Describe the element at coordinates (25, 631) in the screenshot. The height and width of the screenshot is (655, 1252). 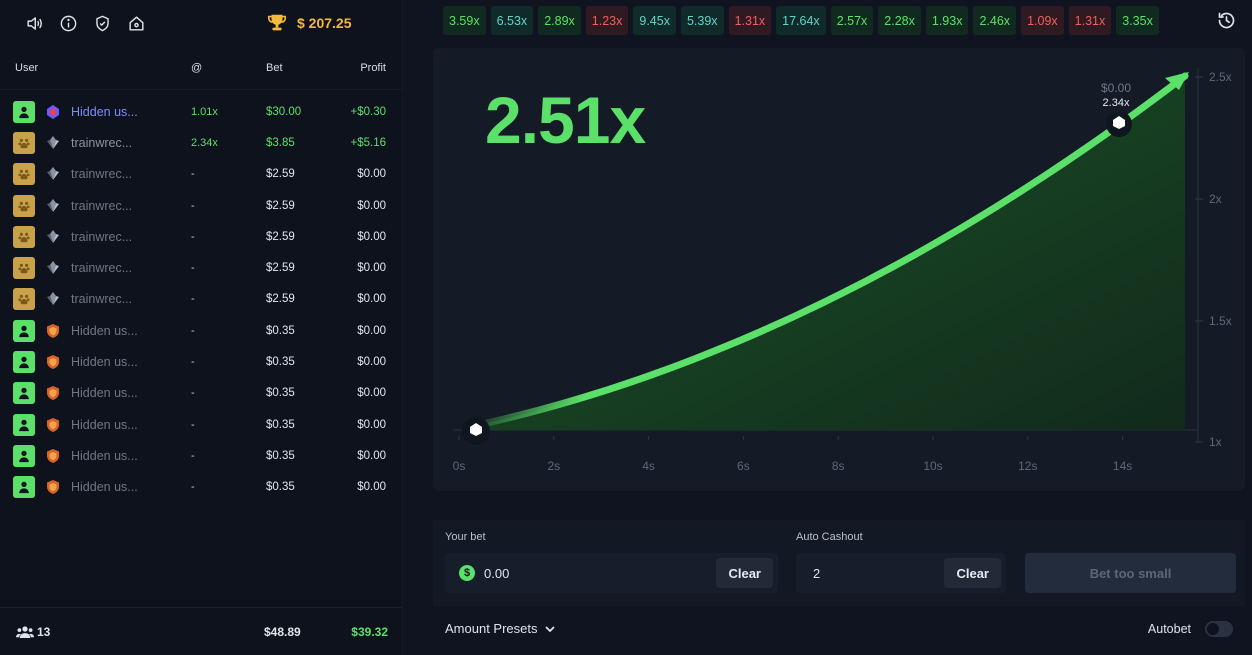
I see `users-icon` at that location.